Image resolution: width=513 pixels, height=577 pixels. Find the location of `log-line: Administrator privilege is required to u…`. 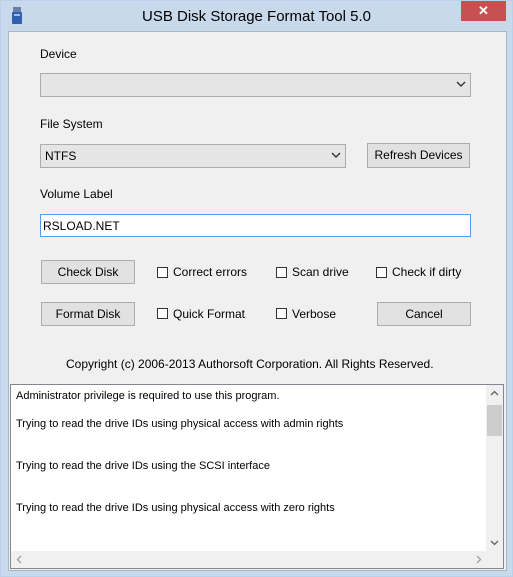

log-line: Administrator privilege is required to u… is located at coordinates (148, 396).